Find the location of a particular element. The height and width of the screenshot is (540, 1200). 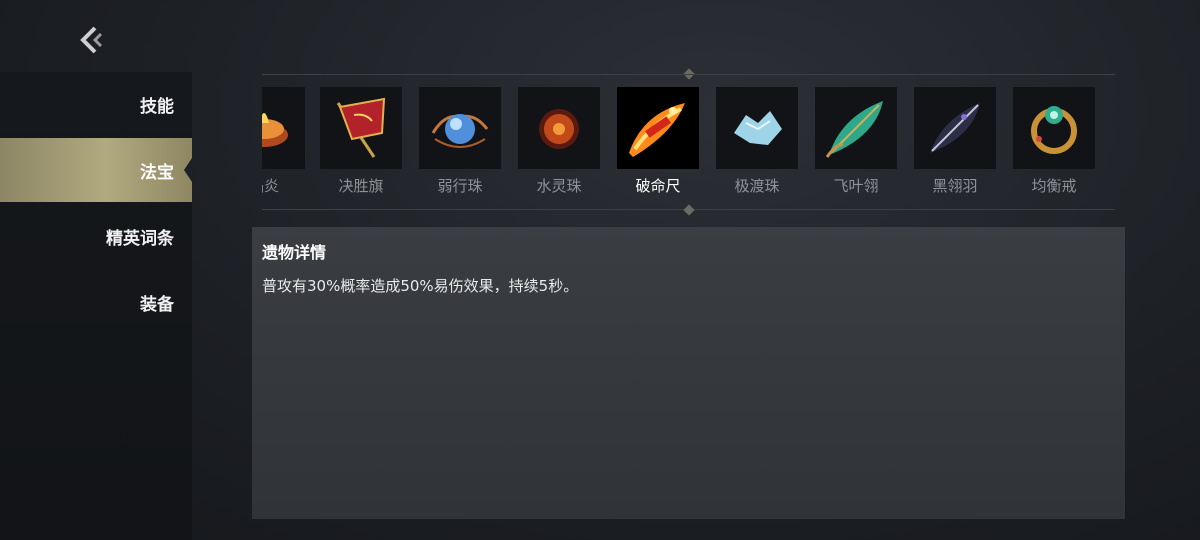

relic-name: 飞叶翎 is located at coordinates (856, 186).